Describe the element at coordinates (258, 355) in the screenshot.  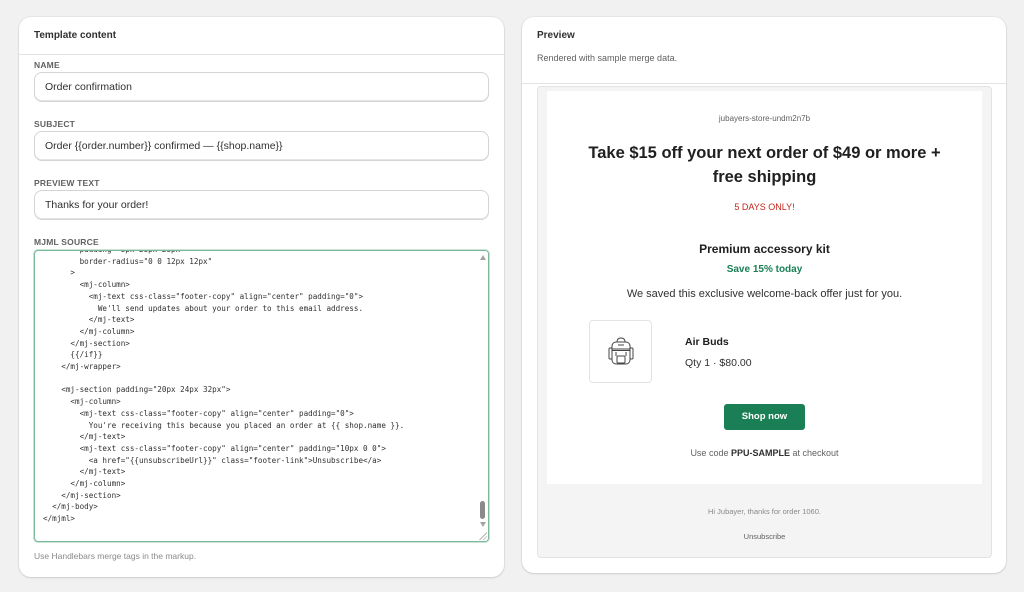
I see `code-line: {{/if}}` at that location.